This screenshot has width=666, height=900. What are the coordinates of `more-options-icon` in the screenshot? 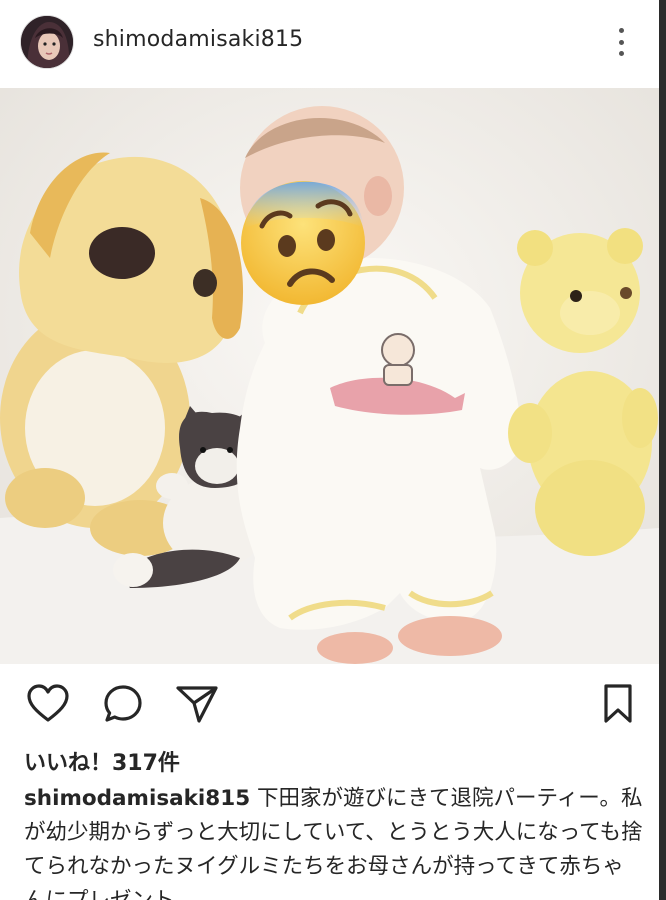 It's located at (621, 42).